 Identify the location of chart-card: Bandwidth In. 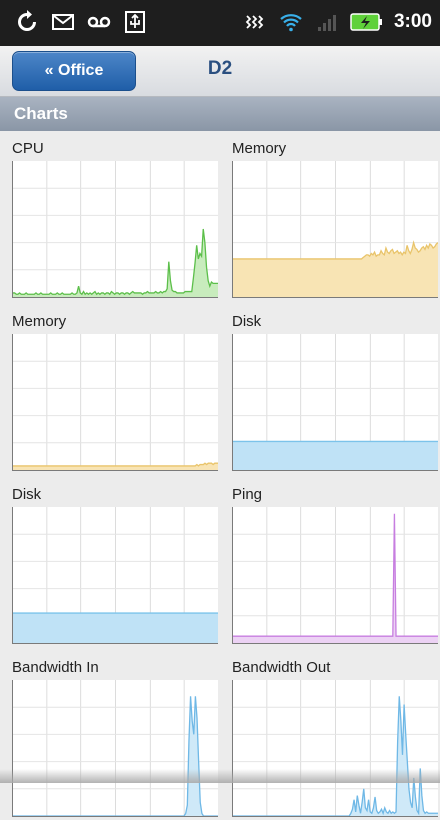
(118, 735).